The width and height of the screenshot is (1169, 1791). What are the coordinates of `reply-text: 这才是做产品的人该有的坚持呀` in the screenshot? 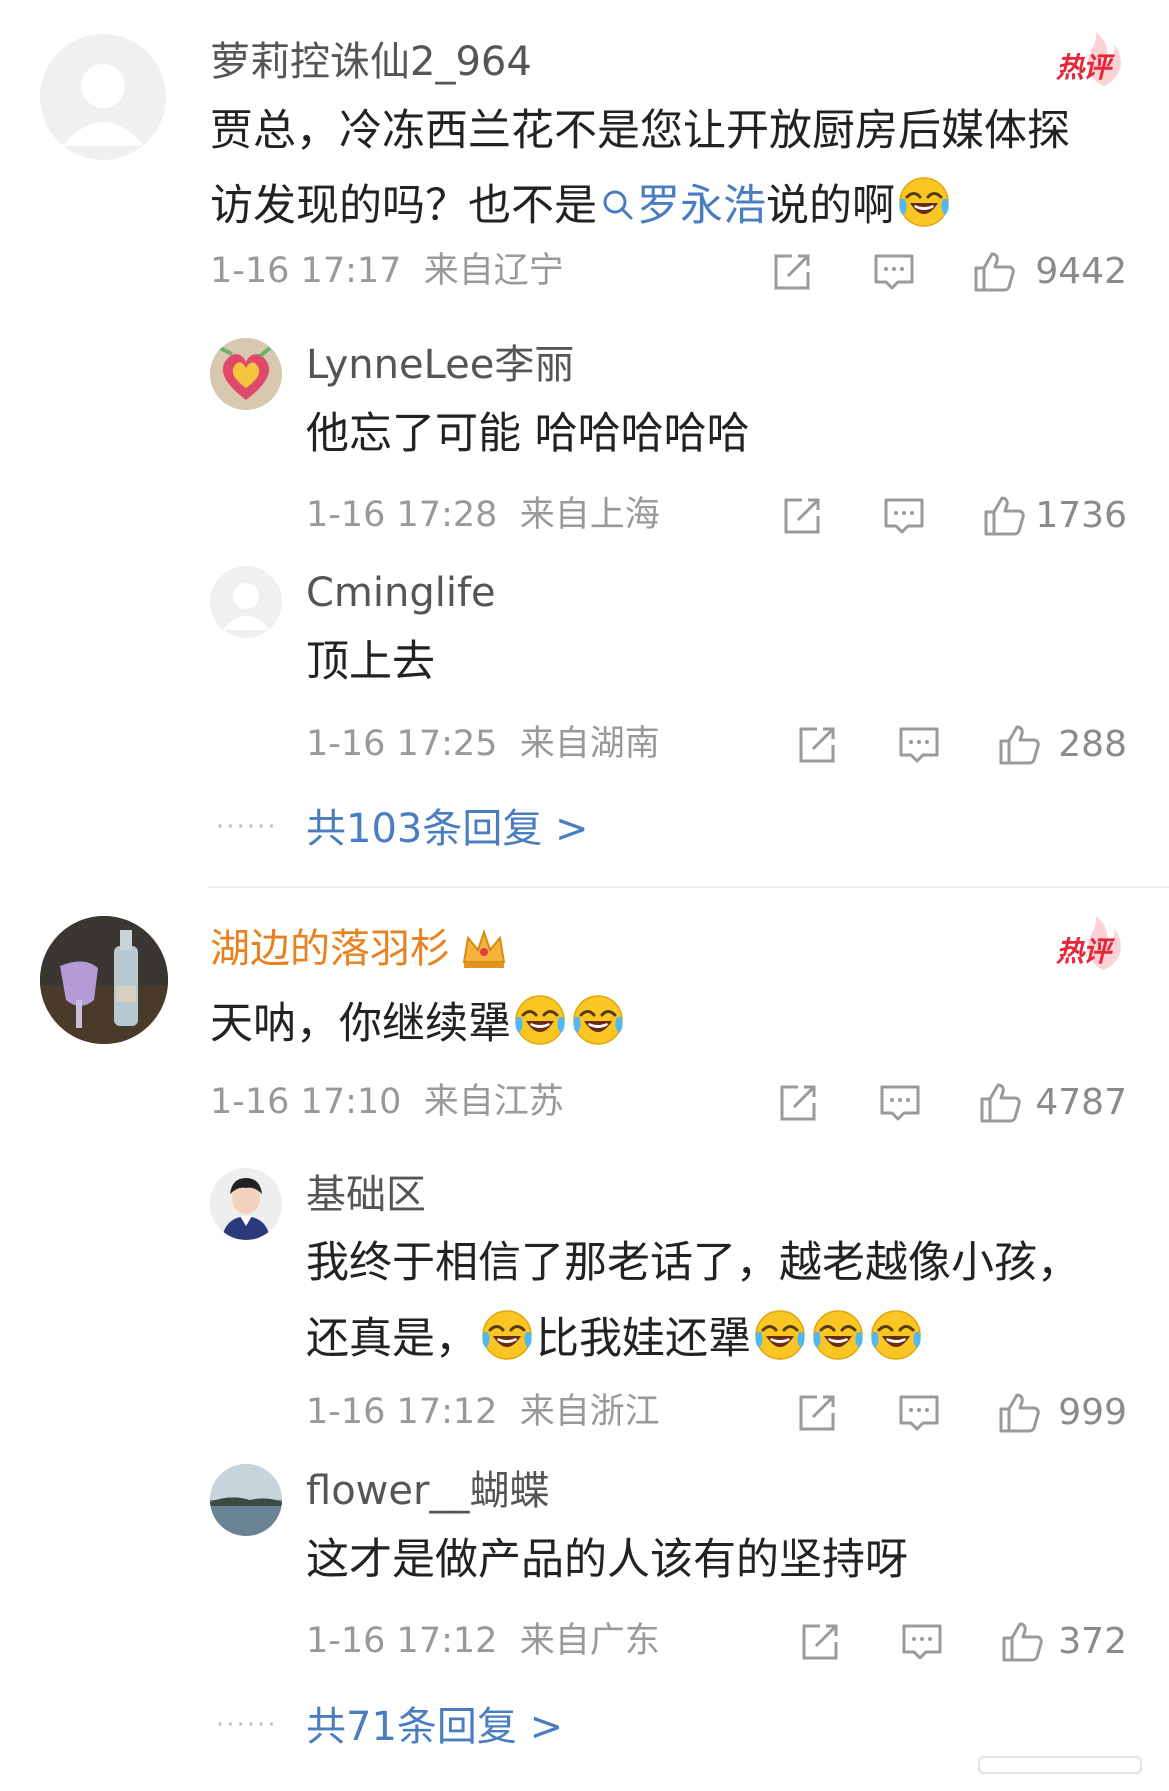 It's located at (607, 1560).